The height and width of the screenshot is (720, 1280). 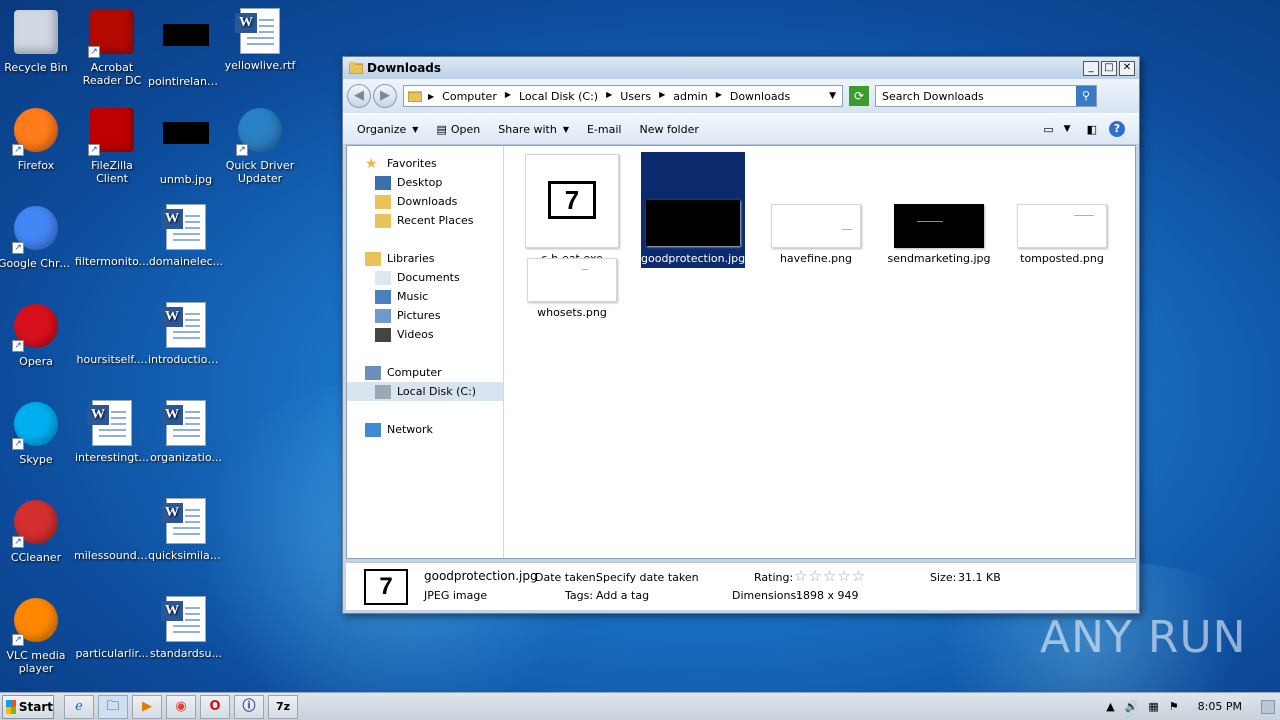 What do you see at coordinates (1268, 706) in the screenshot?
I see `show-desktop-button` at bounding box center [1268, 706].